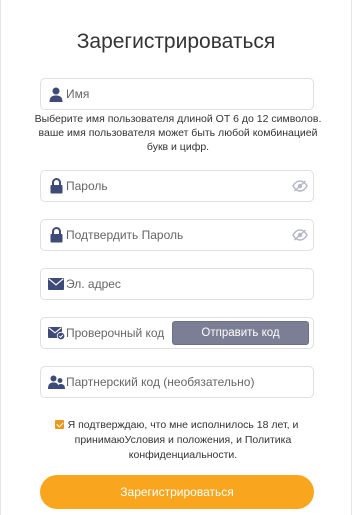  What do you see at coordinates (240, 333) in the screenshot?
I see `send-code-button: Отправить код` at bounding box center [240, 333].